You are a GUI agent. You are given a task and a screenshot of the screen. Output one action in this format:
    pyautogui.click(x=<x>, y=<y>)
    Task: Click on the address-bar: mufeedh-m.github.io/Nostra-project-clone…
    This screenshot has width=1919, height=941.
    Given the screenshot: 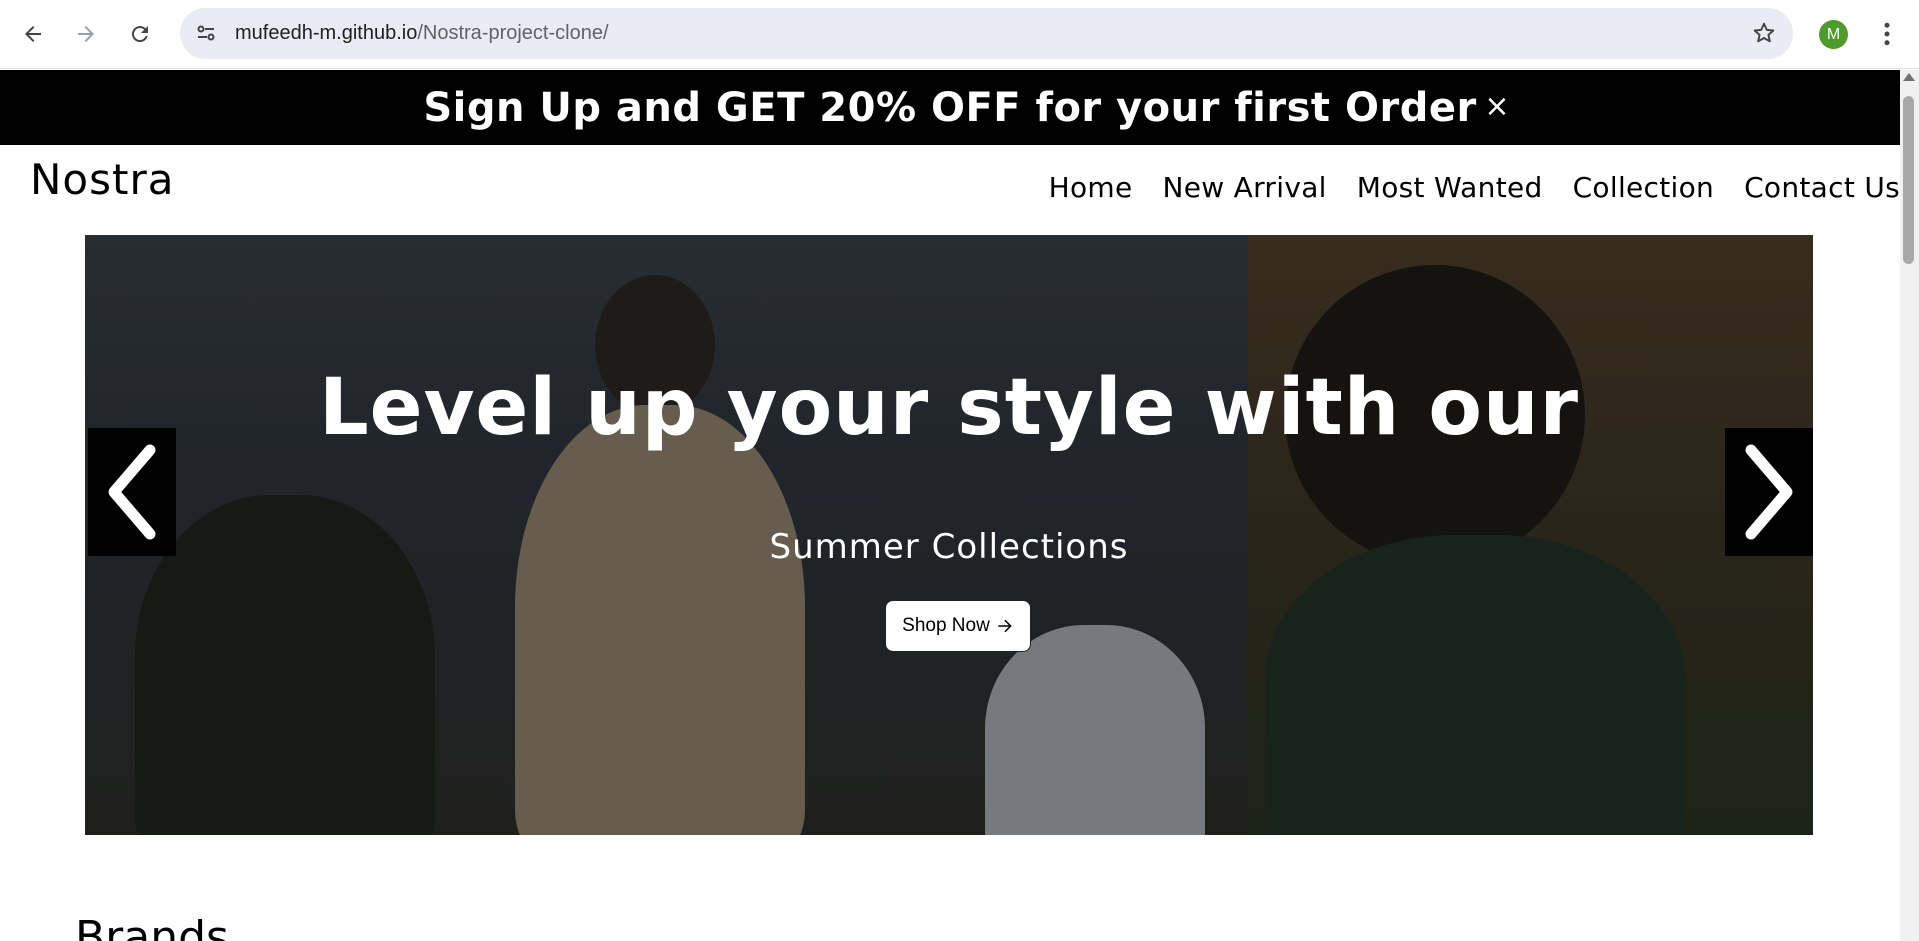 What is the action you would take?
    pyautogui.click(x=986, y=33)
    